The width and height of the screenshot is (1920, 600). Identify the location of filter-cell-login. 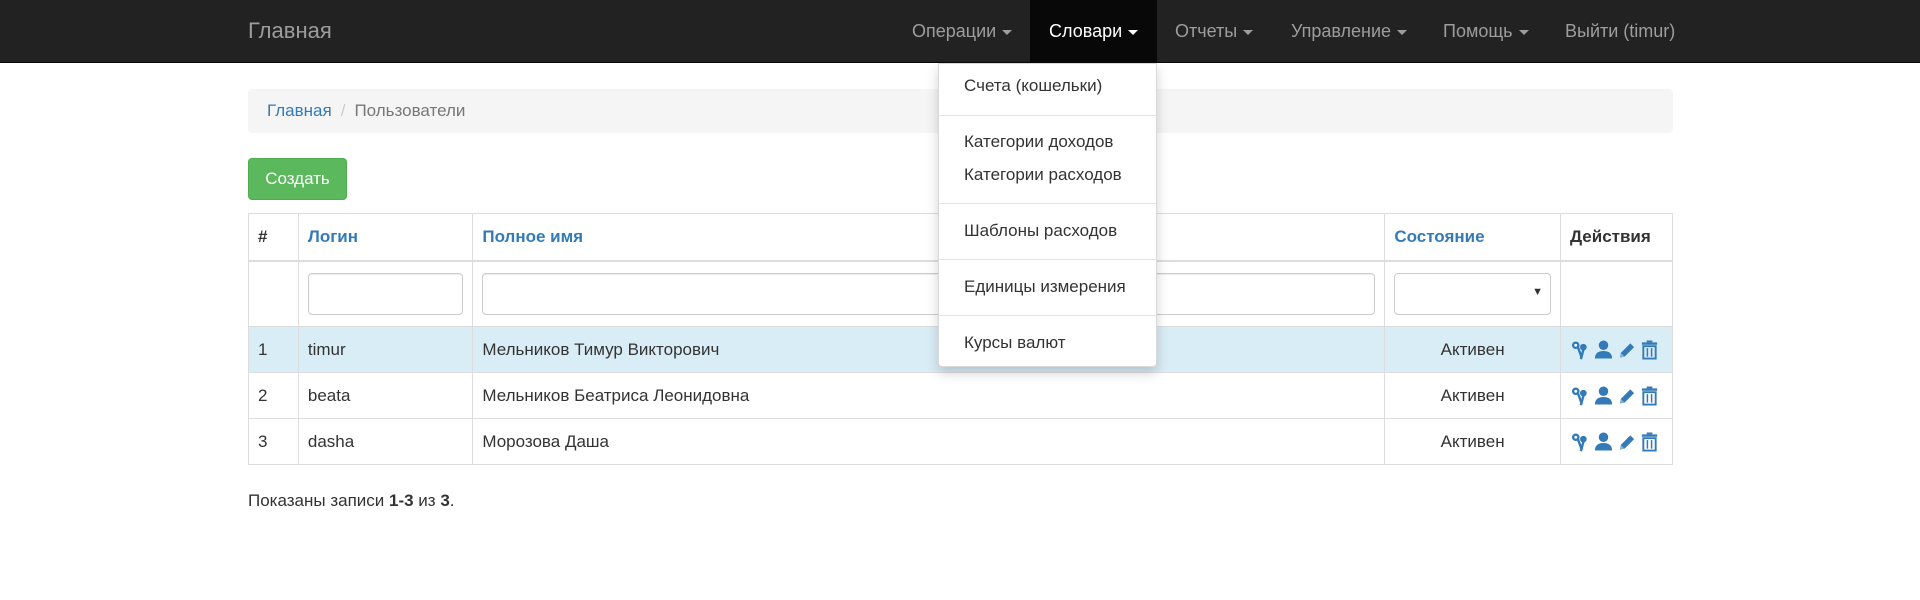
(385, 293).